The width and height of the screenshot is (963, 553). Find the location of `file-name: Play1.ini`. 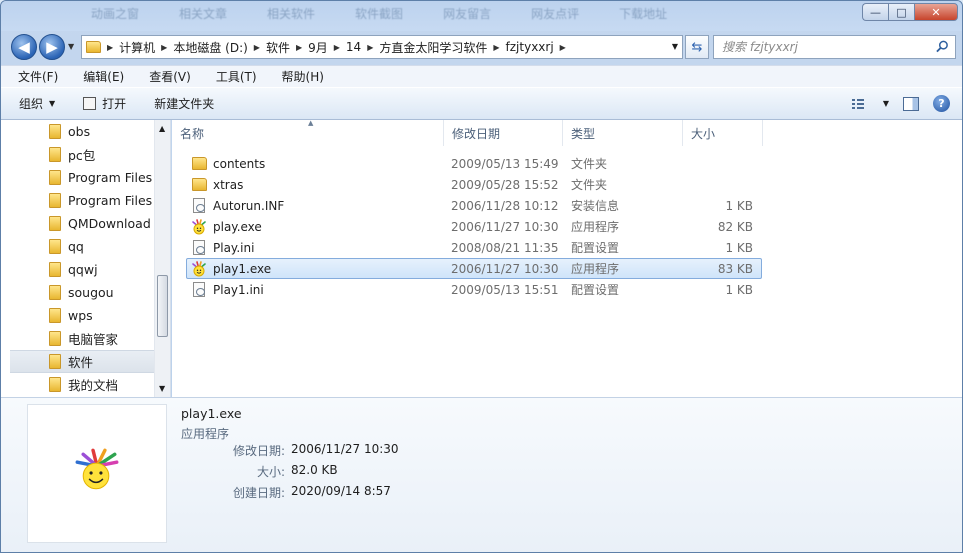

file-name: Play1.ini is located at coordinates (238, 289).